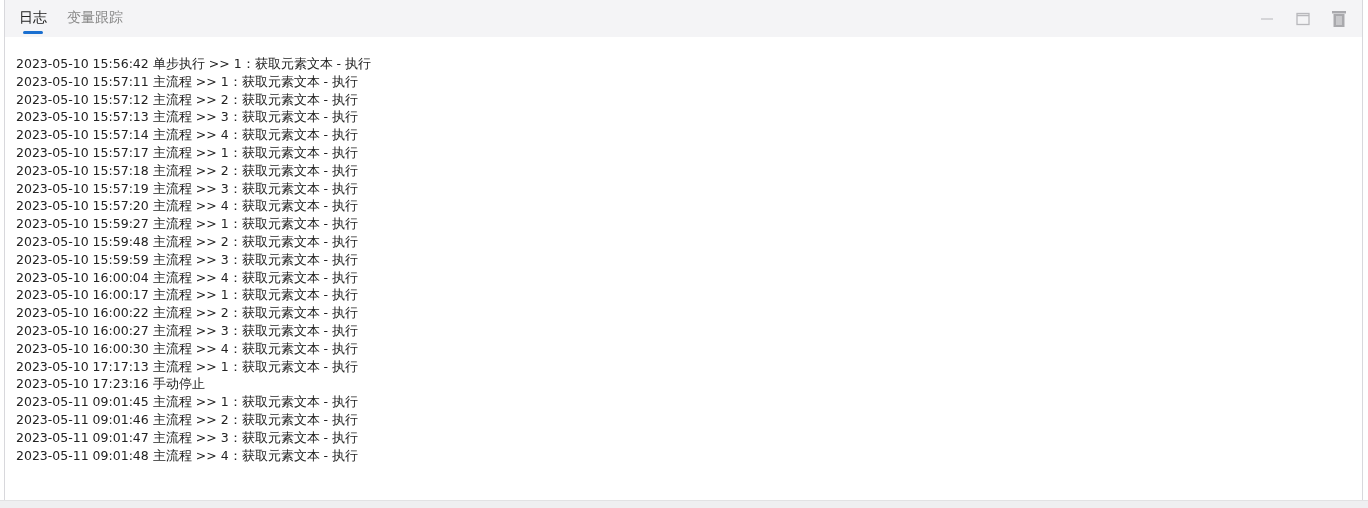  What do you see at coordinates (188, 313) in the screenshot?
I see `log-line: 2023-05-10 16:00:22 主流程 >> 2：获取元素文本 - 执行` at bounding box center [188, 313].